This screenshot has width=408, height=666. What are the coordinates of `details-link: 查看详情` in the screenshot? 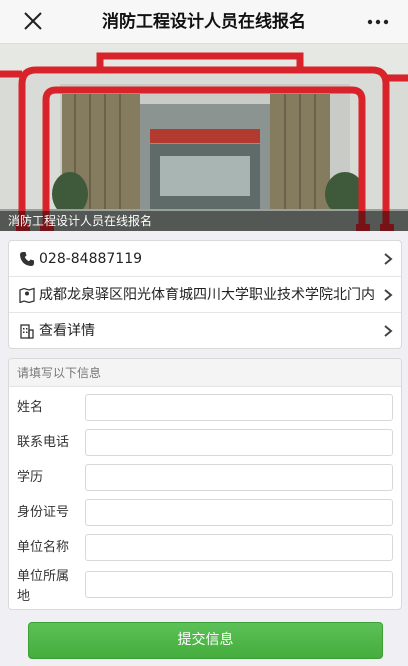 It's located at (67, 331).